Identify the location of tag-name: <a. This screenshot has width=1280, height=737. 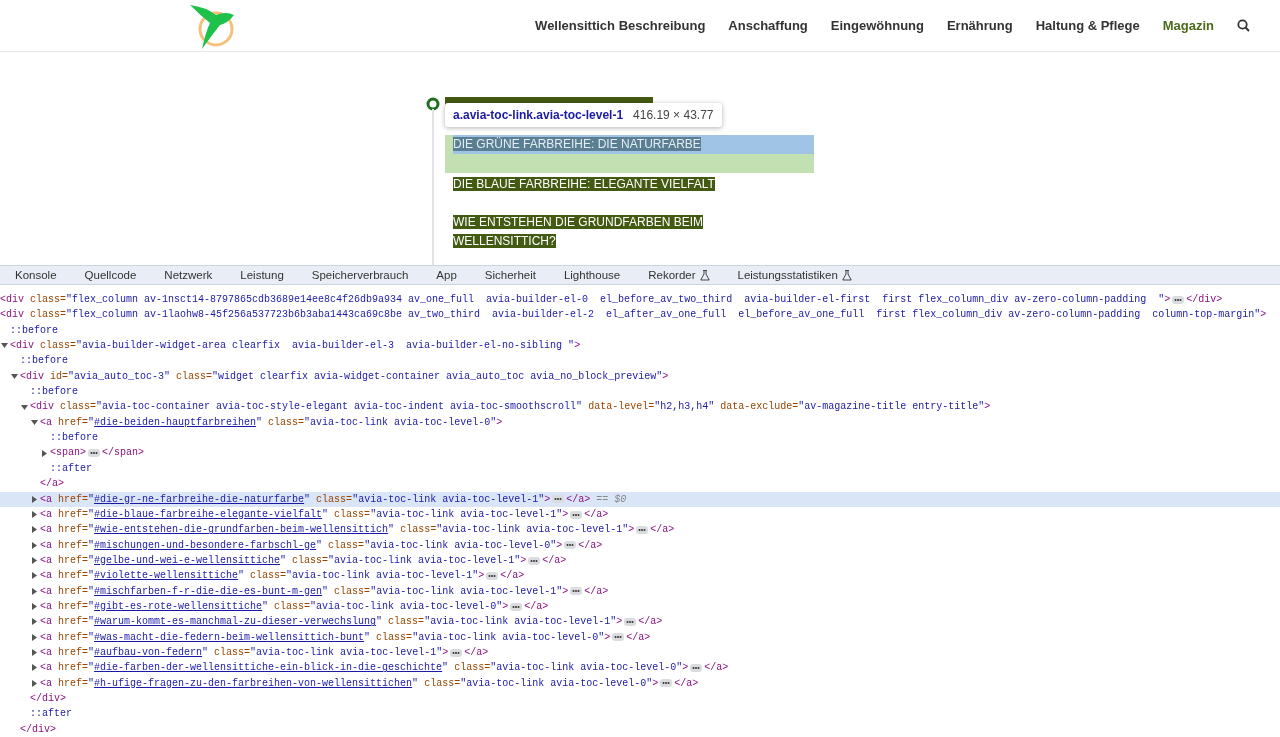
(46, 530).